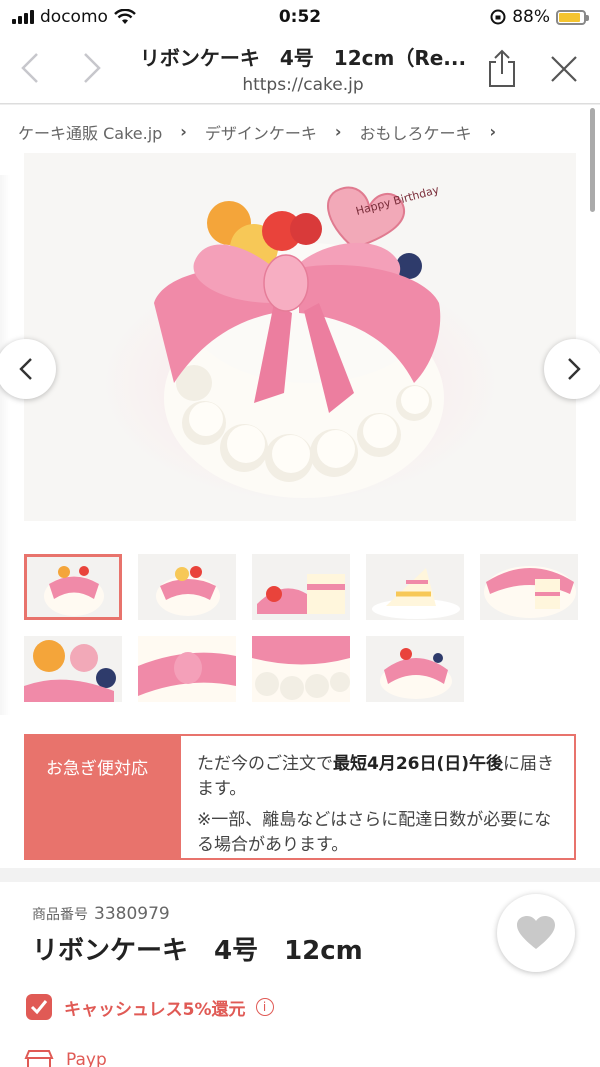 The height and width of the screenshot is (1067, 600). I want to click on left-edge-shadow, so click(5, 445).